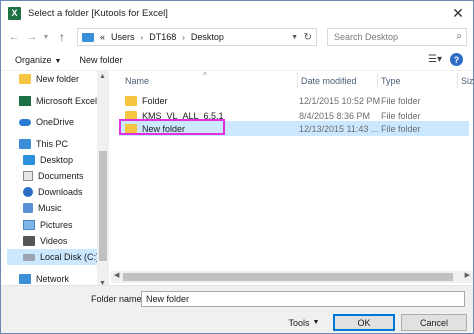 The width and height of the screenshot is (474, 334). Describe the element at coordinates (155, 100) in the screenshot. I see `file-name: Folder` at that location.